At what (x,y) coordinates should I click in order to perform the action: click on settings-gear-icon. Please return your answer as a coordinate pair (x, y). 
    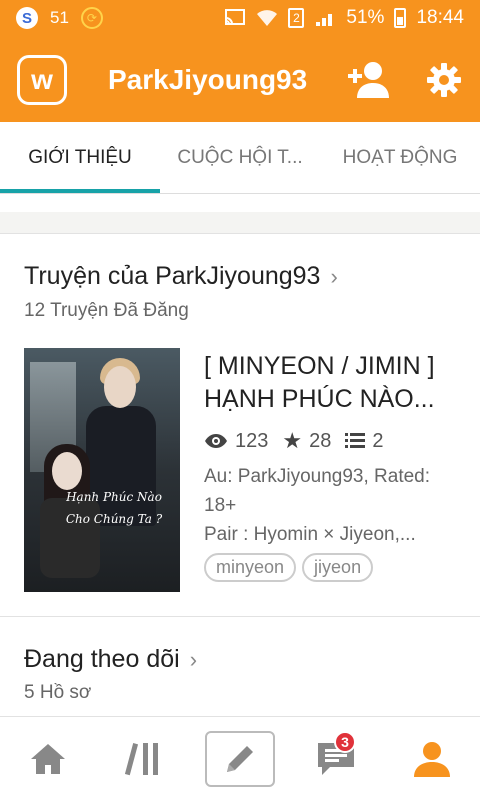
    Looking at the image, I should click on (444, 80).